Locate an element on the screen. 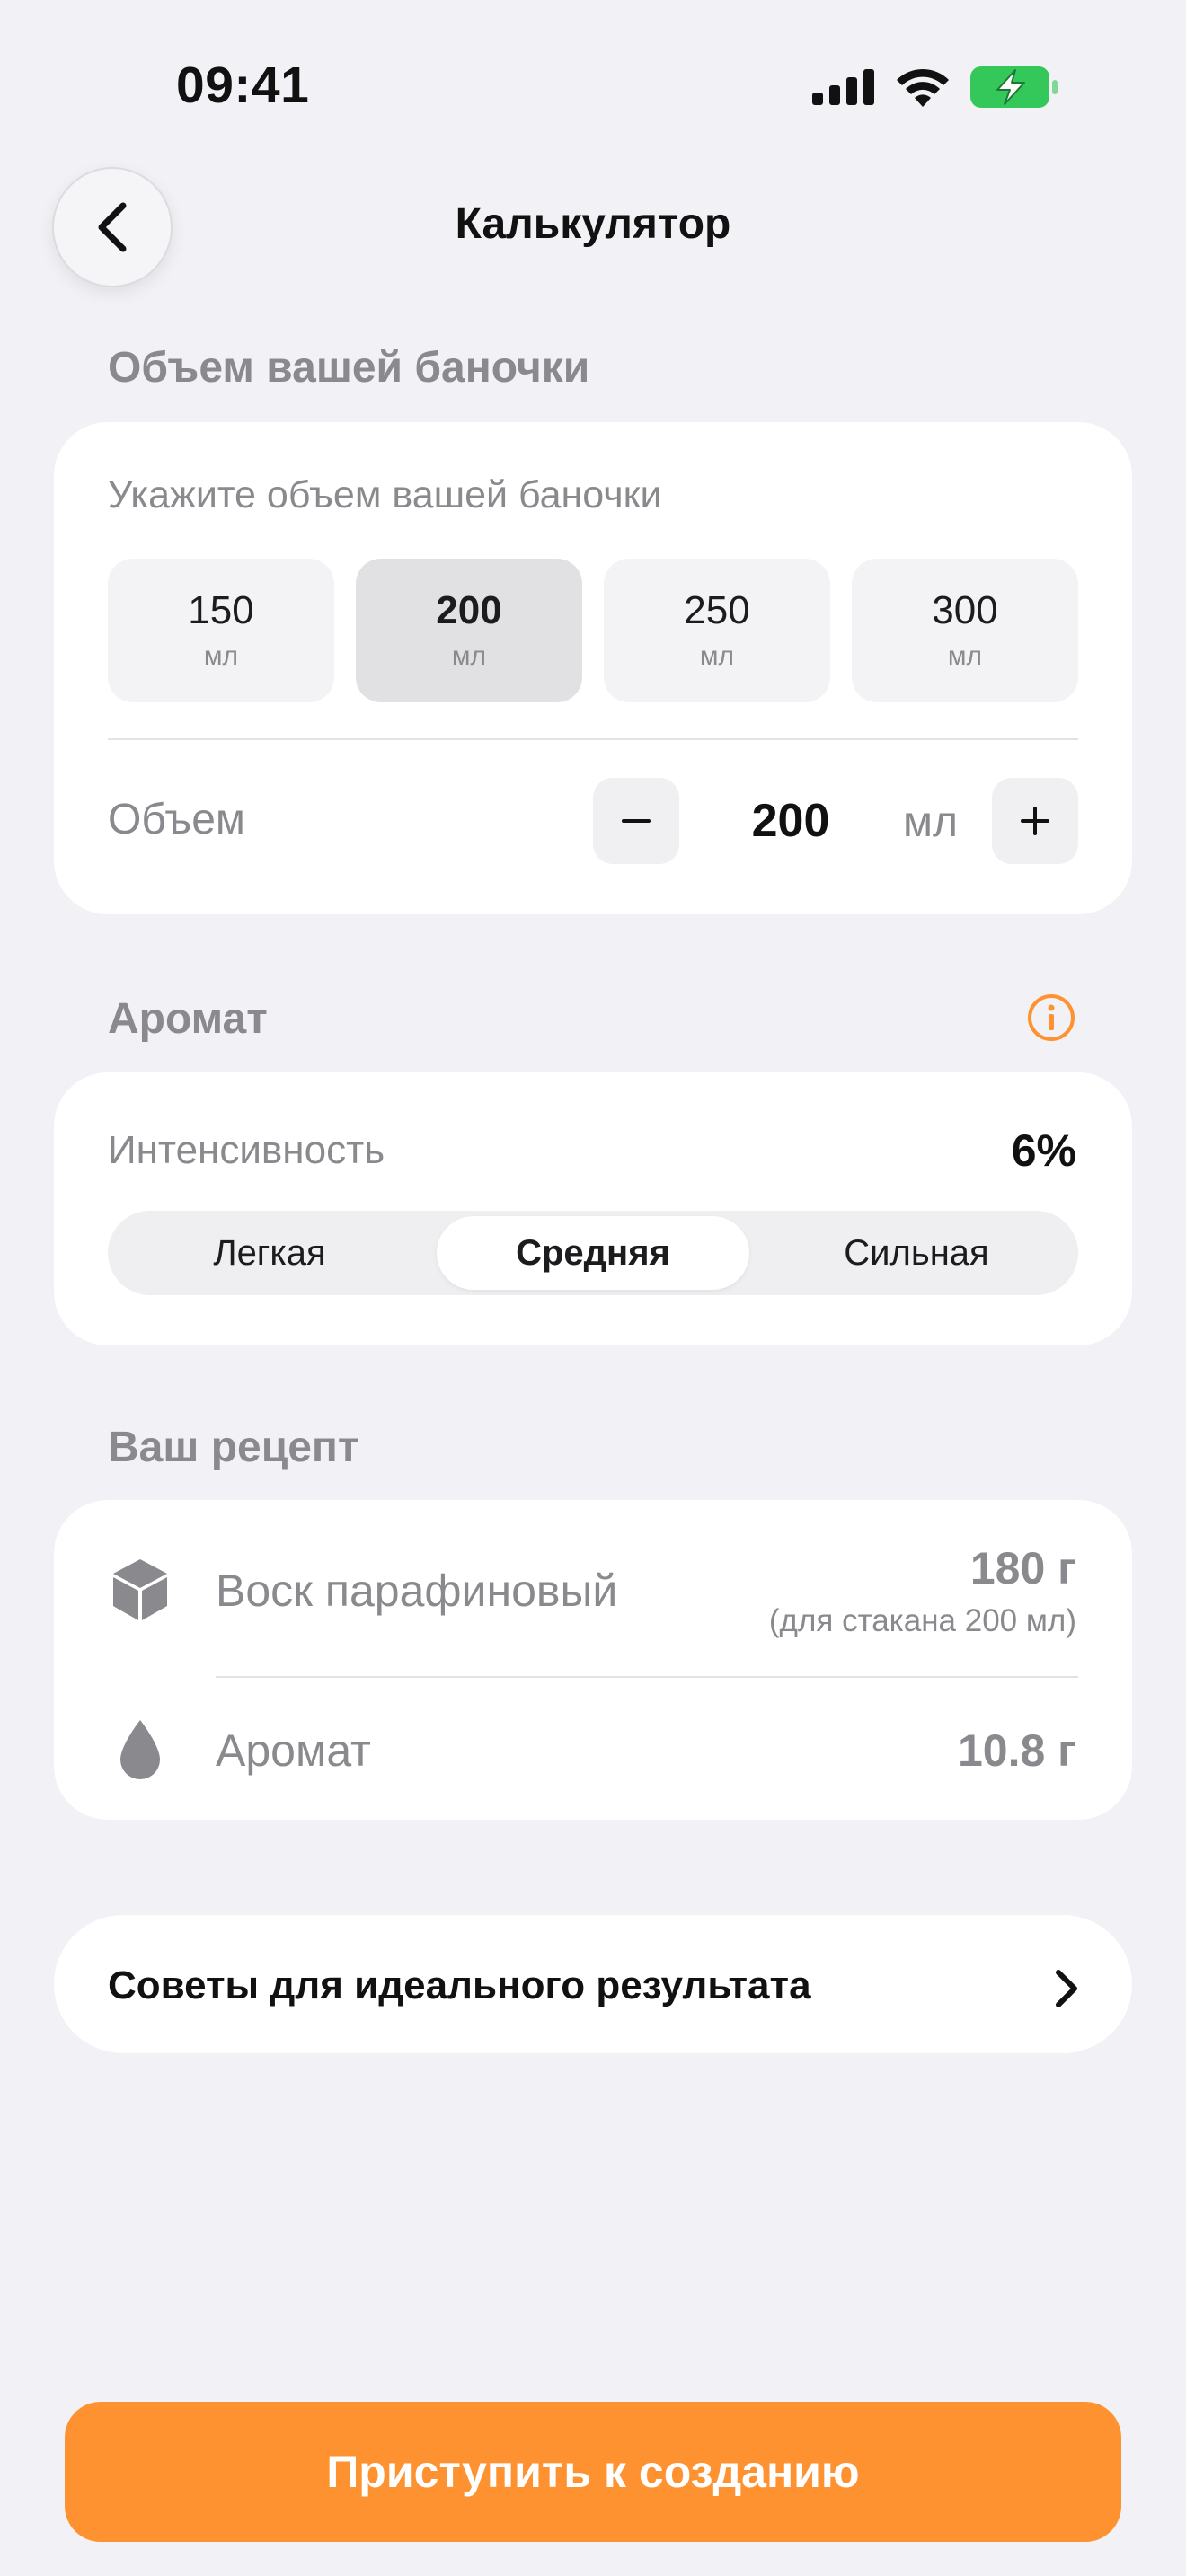  segment-medium: Средняя is located at coordinates (593, 1253).